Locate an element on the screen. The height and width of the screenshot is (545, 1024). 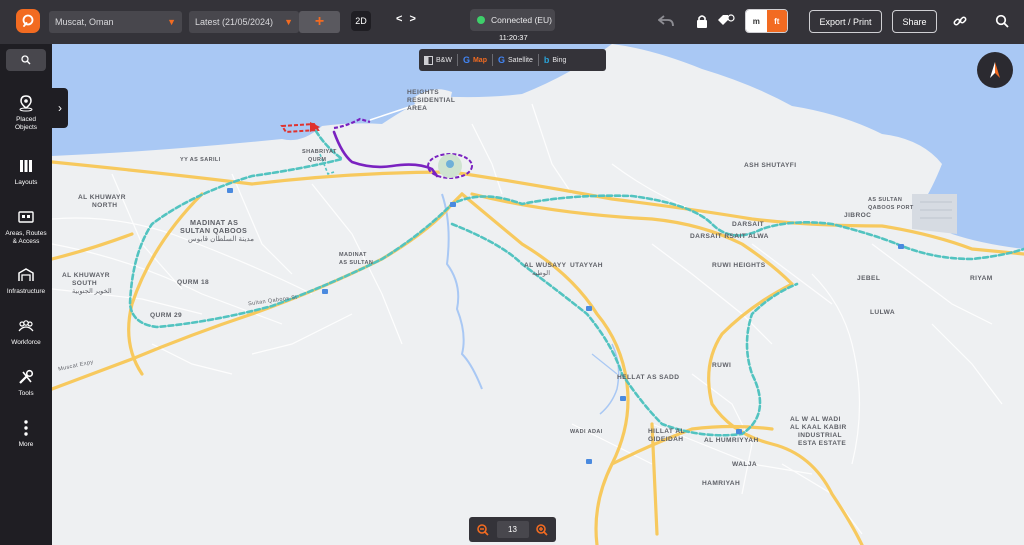
areas-icon is located at coordinates (26, 217).